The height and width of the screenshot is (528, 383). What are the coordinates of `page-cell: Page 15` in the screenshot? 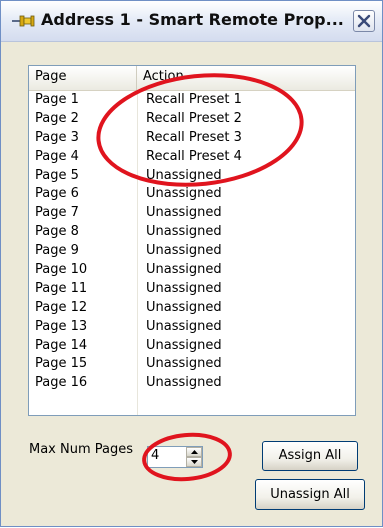 It's located at (61, 364).